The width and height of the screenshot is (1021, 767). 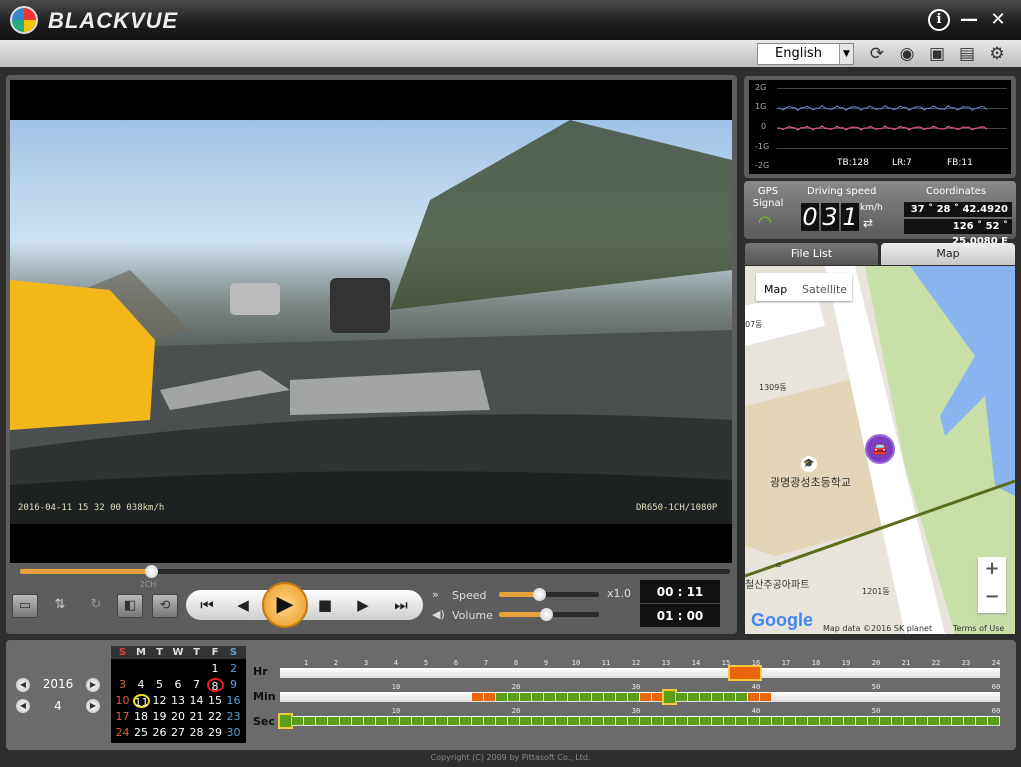 I want to click on calendar-day: 30, so click(x=233, y=733).